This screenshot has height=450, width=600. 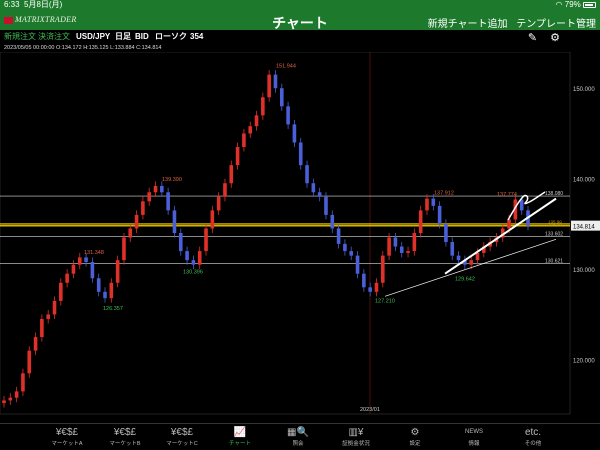 What do you see at coordinates (20, 37) in the screenshot?
I see `new-order-button: 新規注文` at bounding box center [20, 37].